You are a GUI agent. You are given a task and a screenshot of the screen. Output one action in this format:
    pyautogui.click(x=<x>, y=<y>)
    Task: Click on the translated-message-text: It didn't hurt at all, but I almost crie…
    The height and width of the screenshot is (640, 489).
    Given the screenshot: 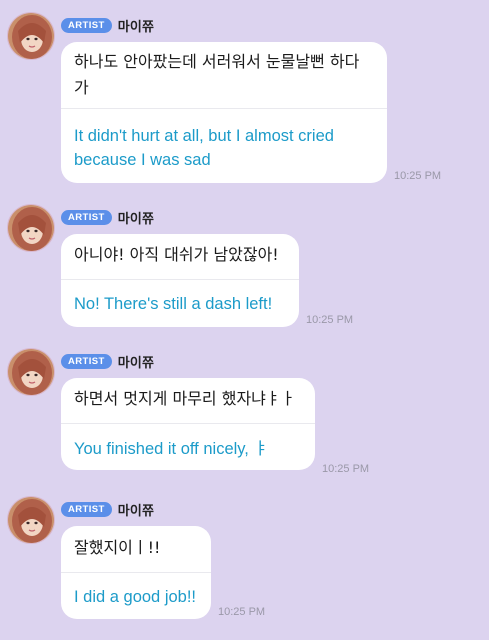 What is the action you would take?
    pyautogui.click(x=204, y=148)
    